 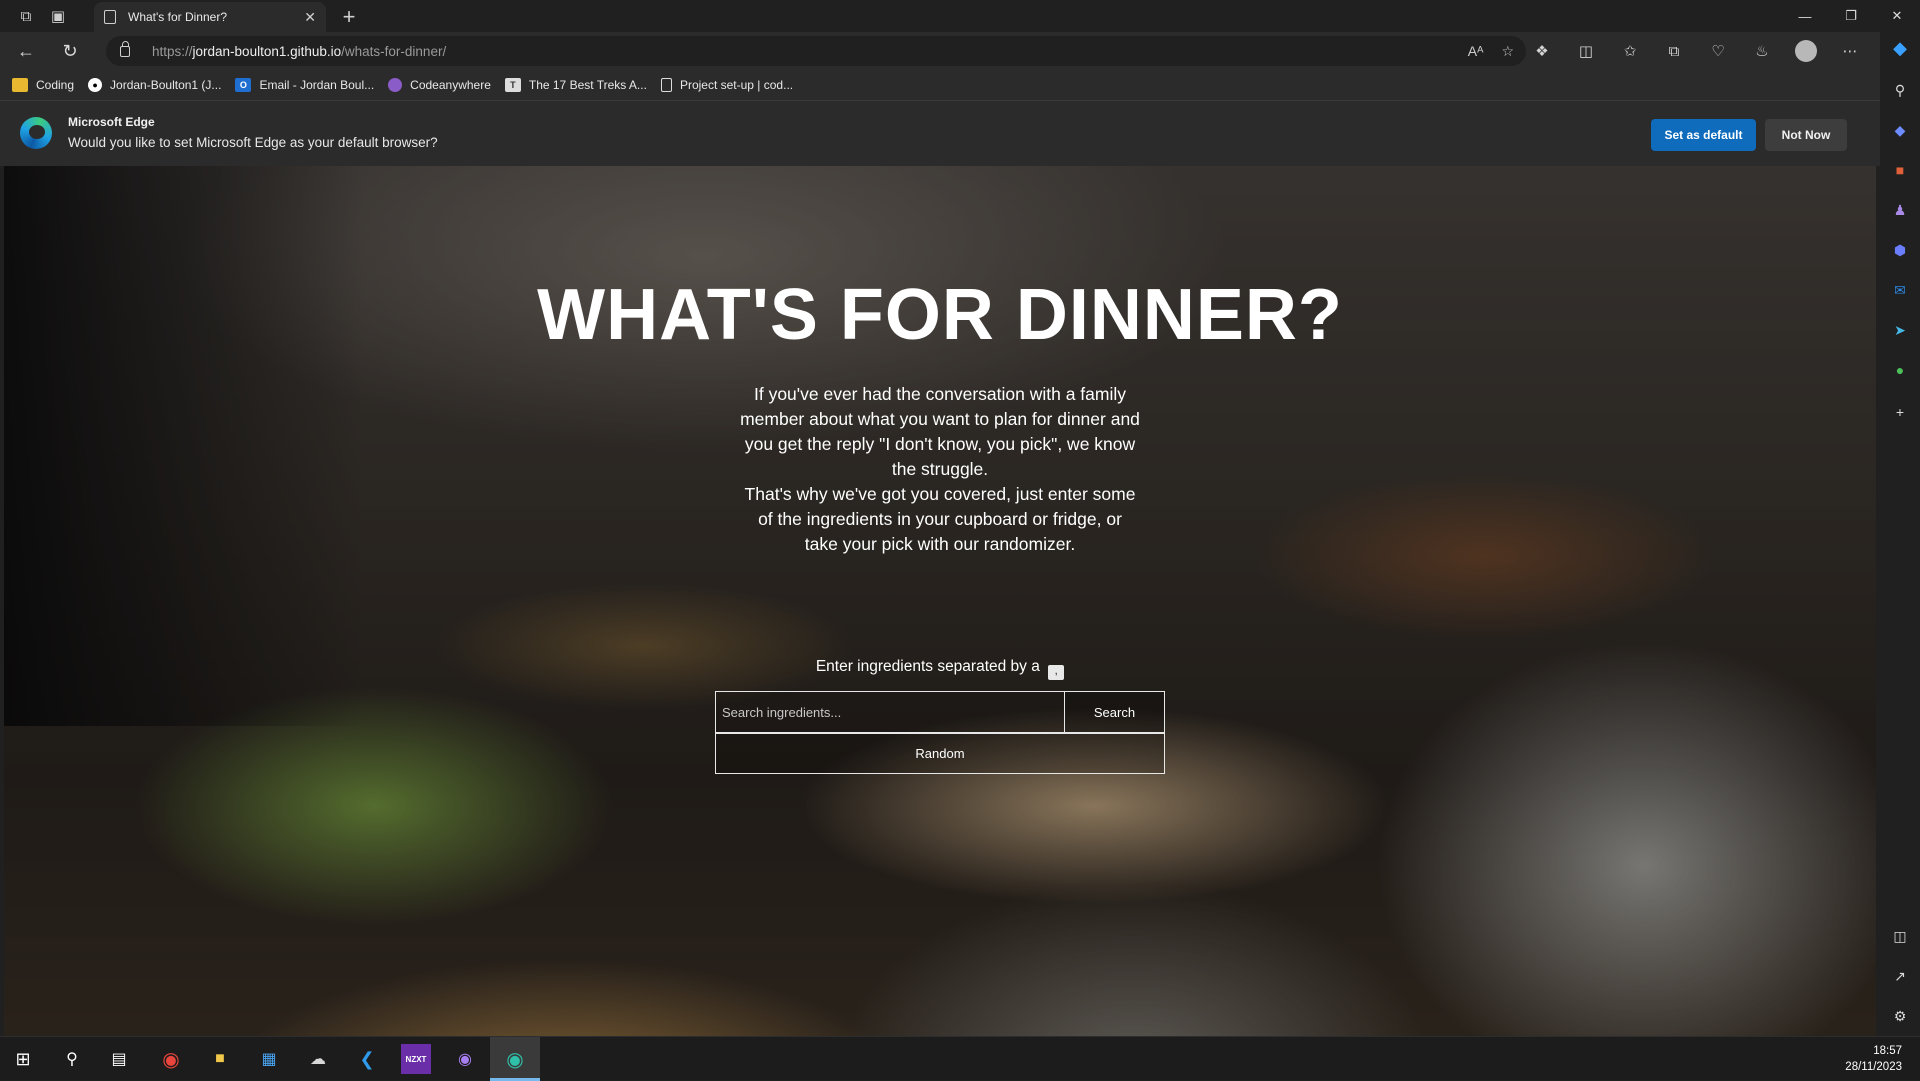 I want to click on drop-icon: ●, so click(x=1900, y=370).